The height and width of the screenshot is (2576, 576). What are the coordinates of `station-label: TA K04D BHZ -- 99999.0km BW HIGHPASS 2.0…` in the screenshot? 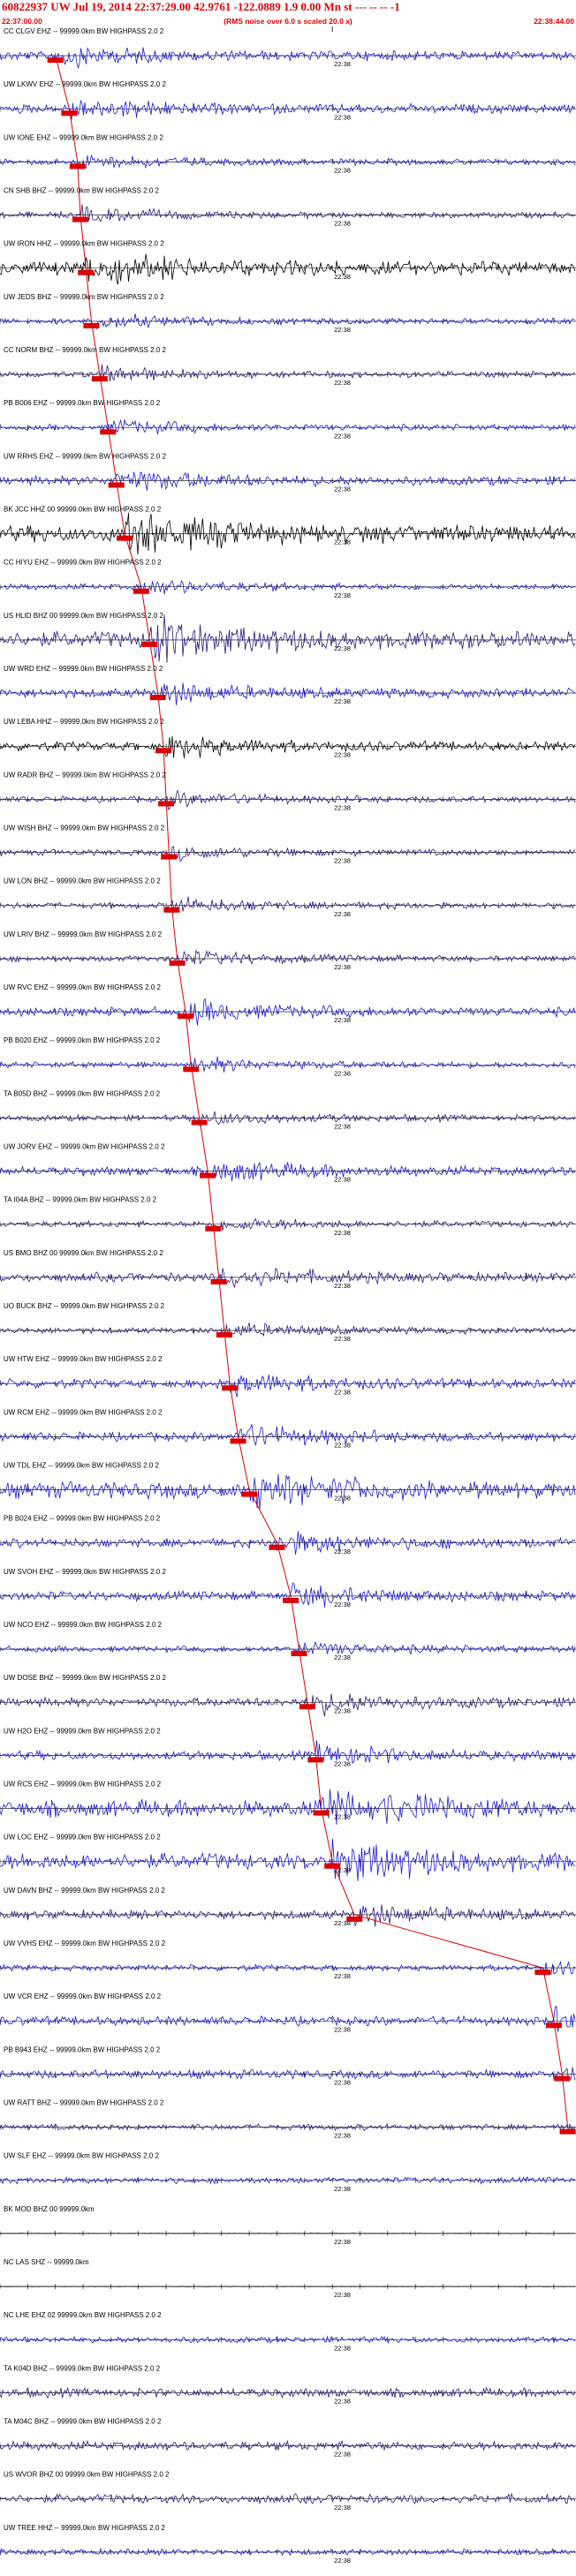 It's located at (82, 2368).